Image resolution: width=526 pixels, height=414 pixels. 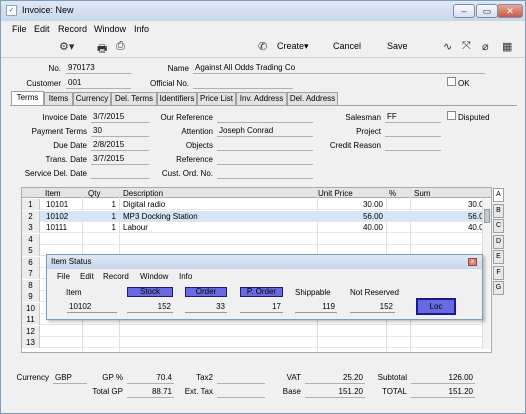 What do you see at coordinates (98, 68) in the screenshot?
I see `no-field: 970173` at bounding box center [98, 68].